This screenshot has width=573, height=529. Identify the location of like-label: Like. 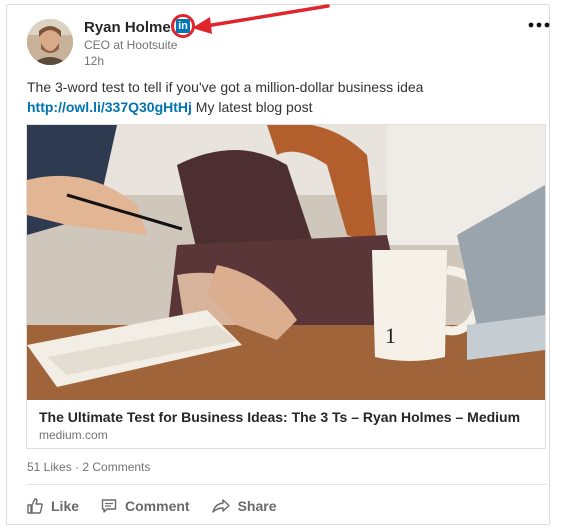
(65, 506).